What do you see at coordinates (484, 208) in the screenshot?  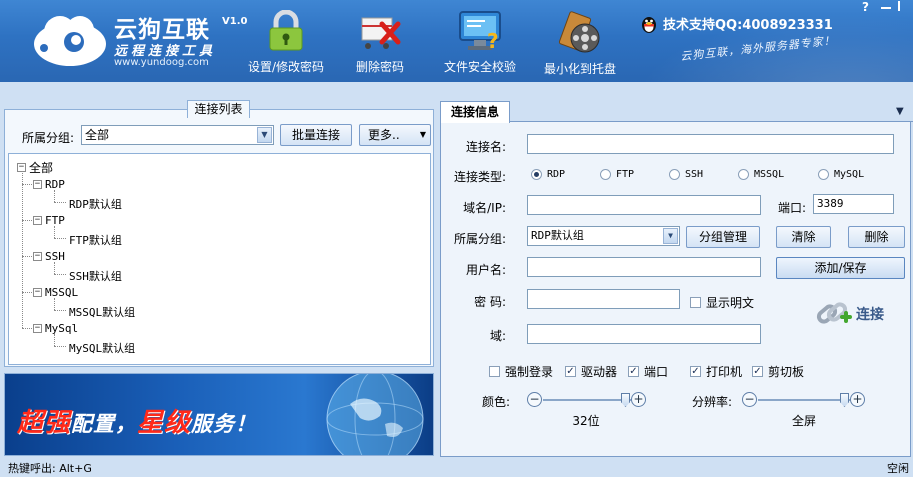 I see `host-label: 域名/IP:` at bounding box center [484, 208].